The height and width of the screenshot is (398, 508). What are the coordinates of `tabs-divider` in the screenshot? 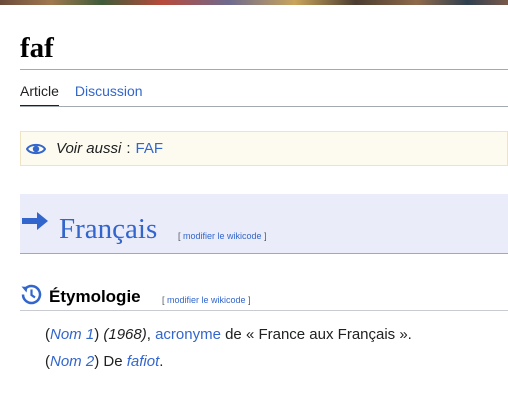 It's located at (264, 106).